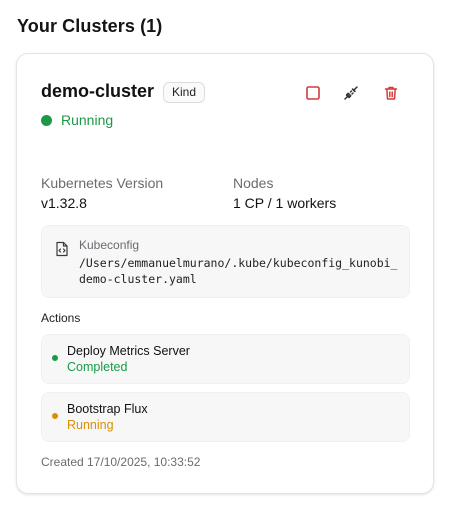 This screenshot has height=509, width=454. Describe the element at coordinates (46, 120) in the screenshot. I see `status-dot` at that location.